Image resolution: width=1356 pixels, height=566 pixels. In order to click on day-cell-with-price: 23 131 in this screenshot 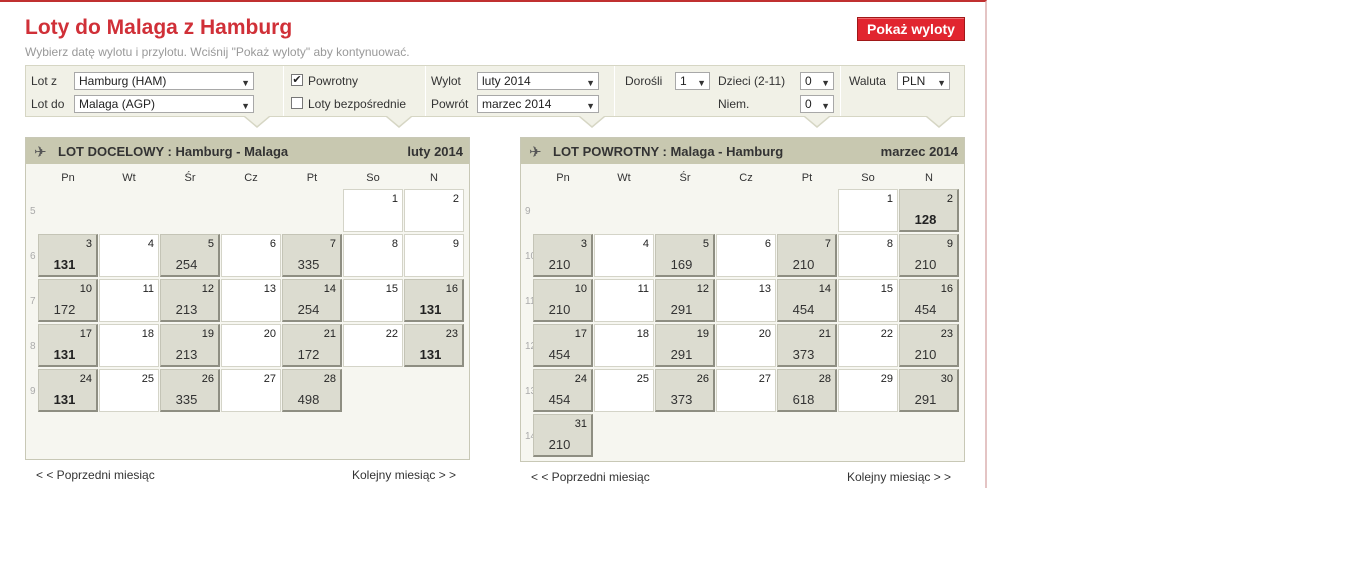, I will do `click(434, 345)`.